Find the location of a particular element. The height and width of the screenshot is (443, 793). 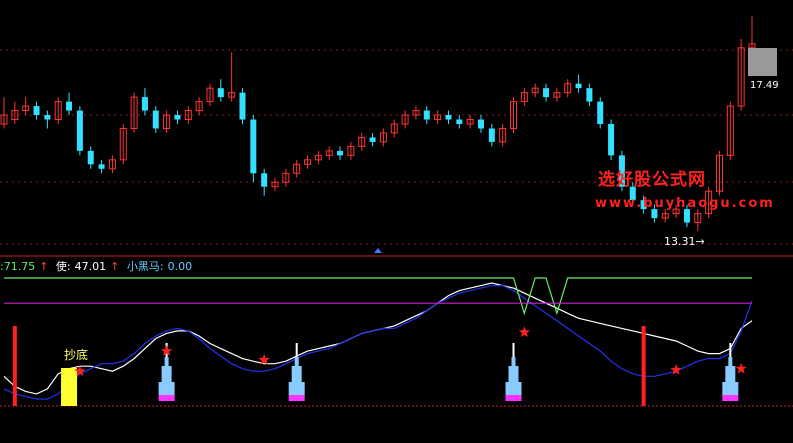

yellow-signal-bar is located at coordinates (69, 387).